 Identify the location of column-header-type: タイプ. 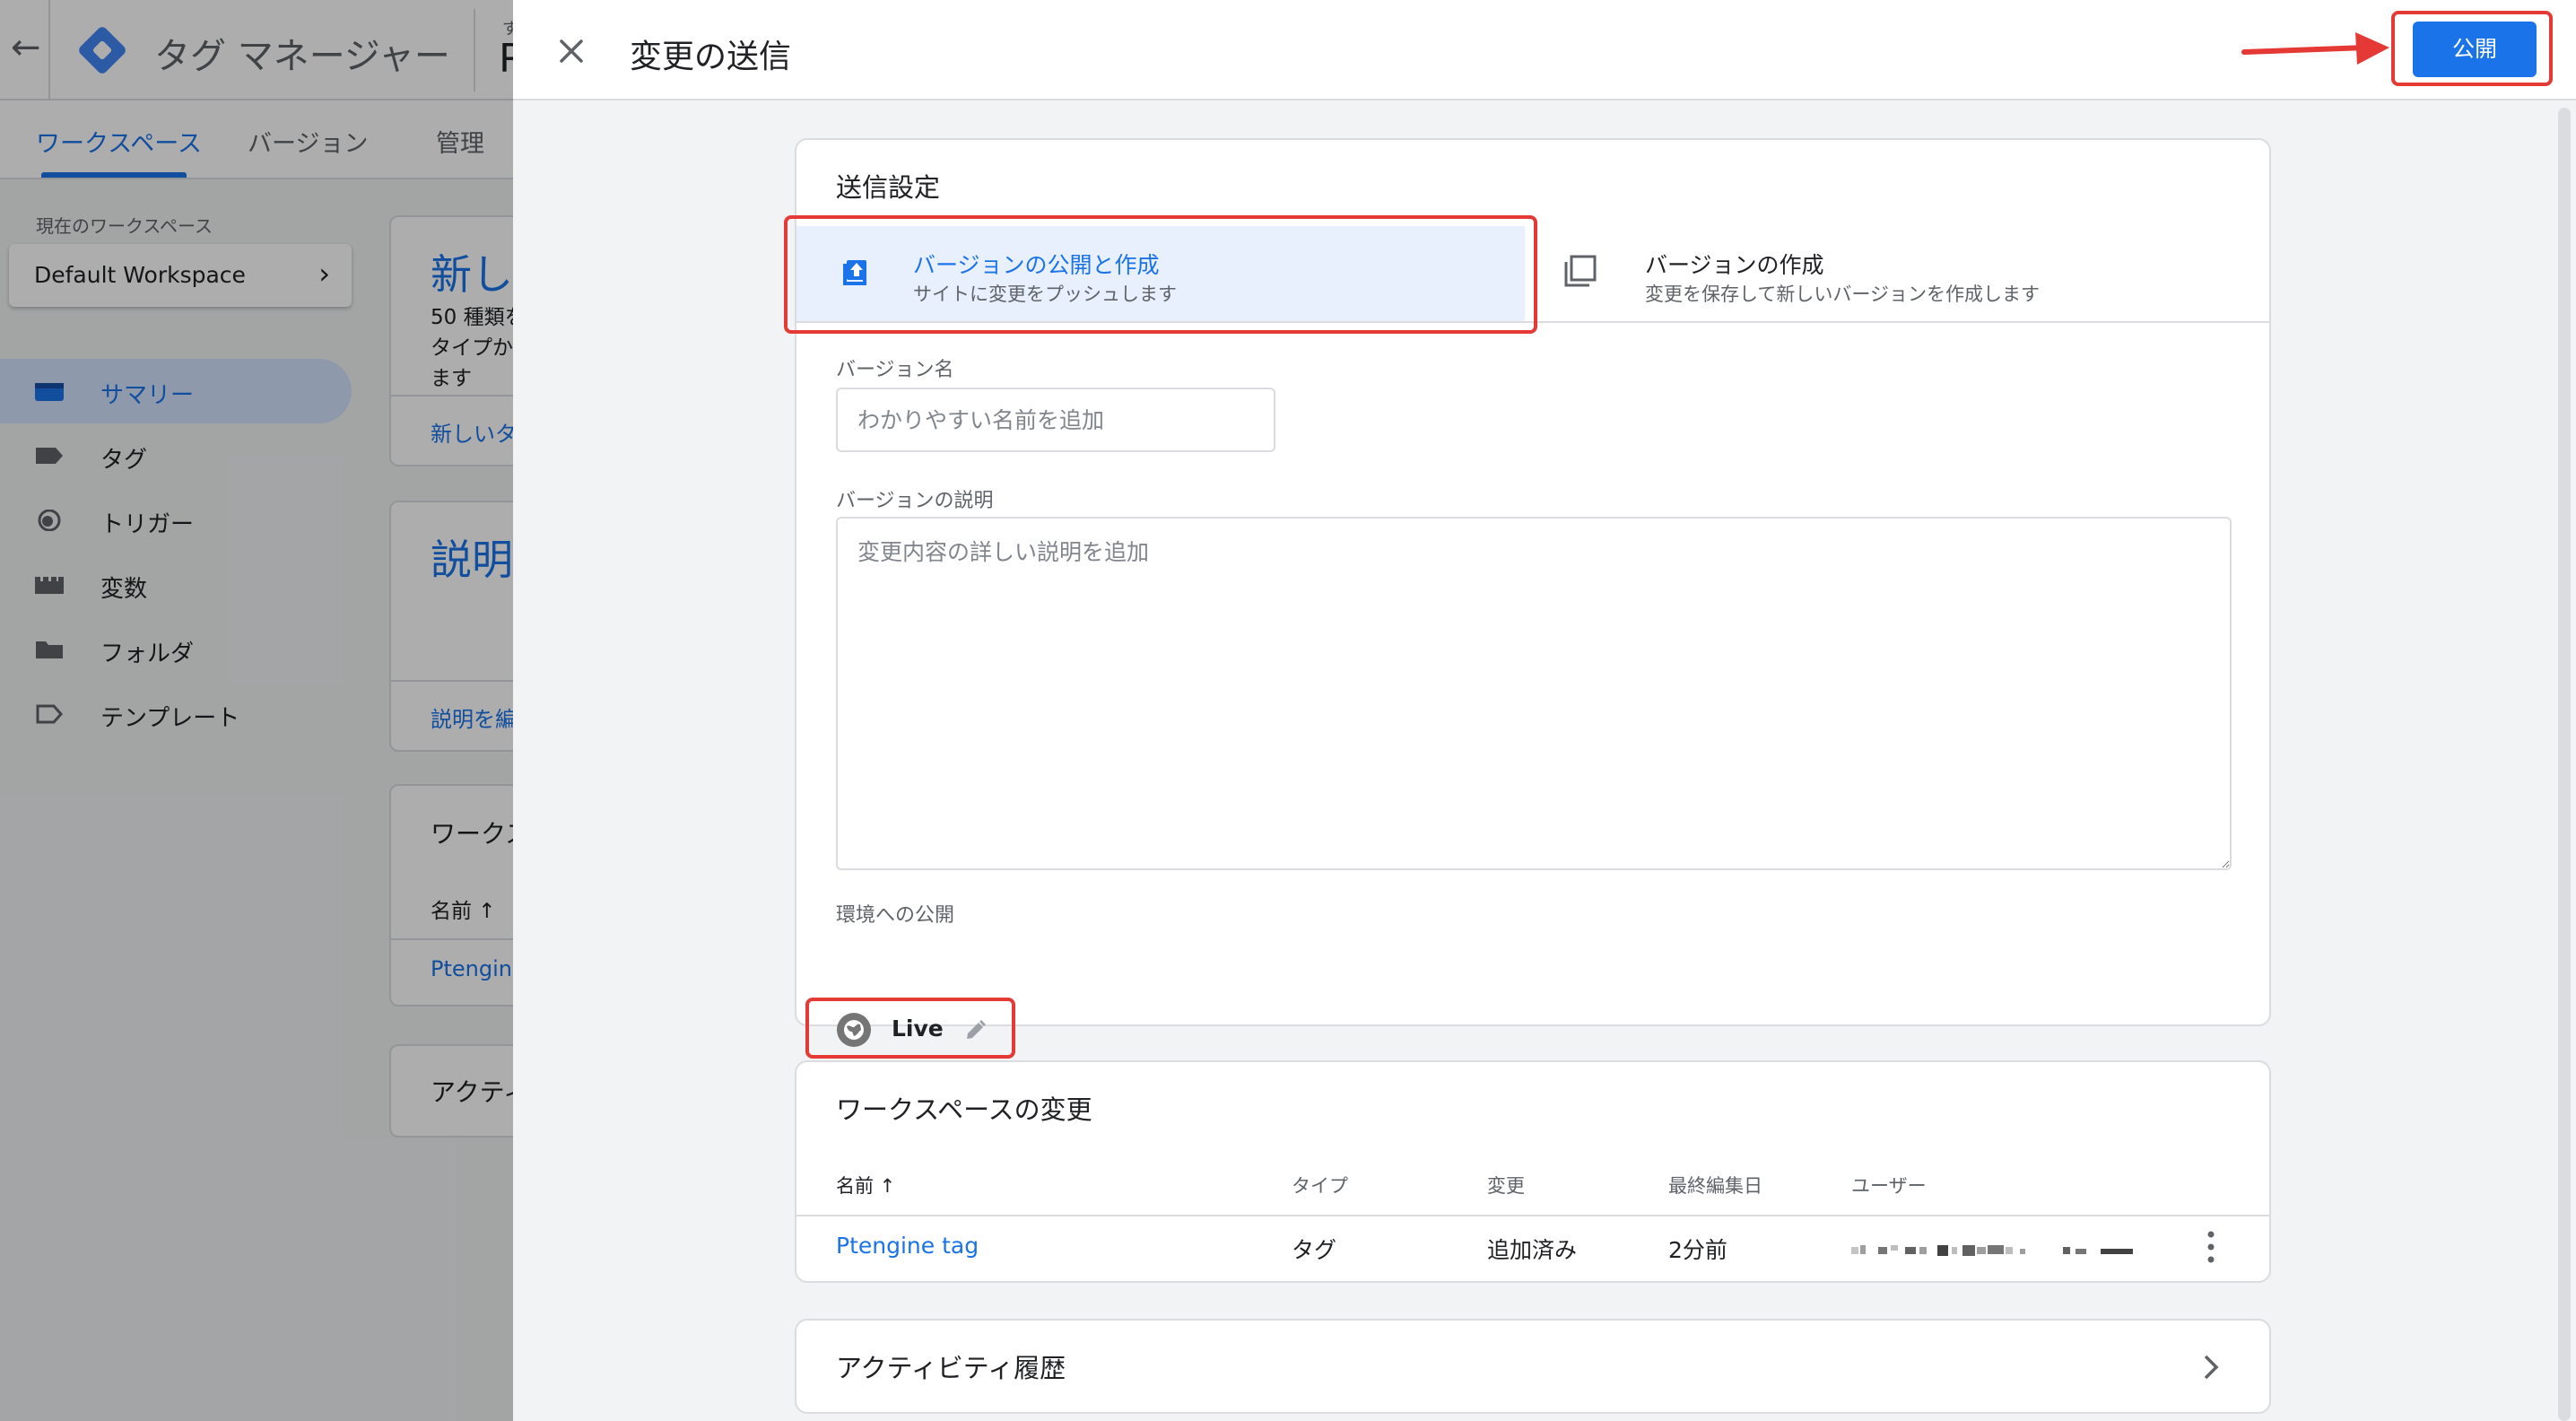
(1320, 1186).